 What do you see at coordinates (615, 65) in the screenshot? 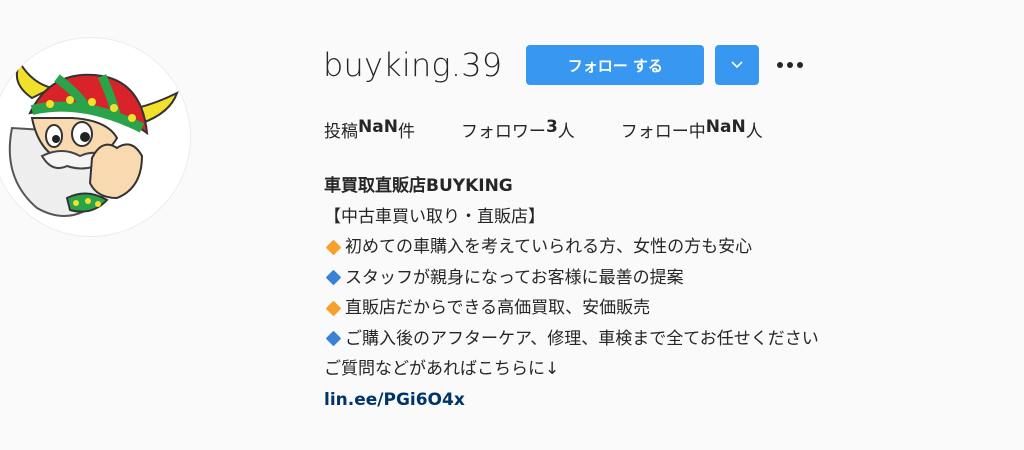
I see `follow-button: フォロー する` at bounding box center [615, 65].